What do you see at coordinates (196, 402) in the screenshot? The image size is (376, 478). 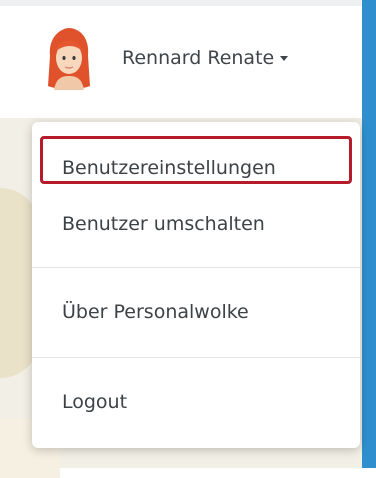 I see `menu-item-logout: Logout` at bounding box center [196, 402].